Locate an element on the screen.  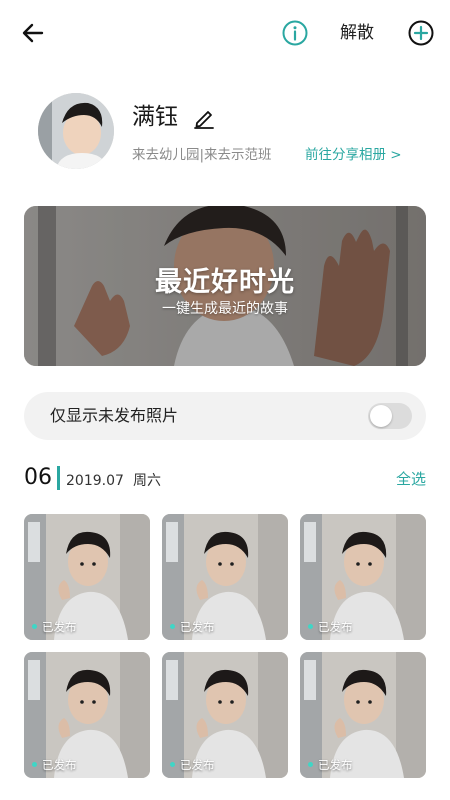
unpublished-filter-toggle is located at coordinates (390, 416).